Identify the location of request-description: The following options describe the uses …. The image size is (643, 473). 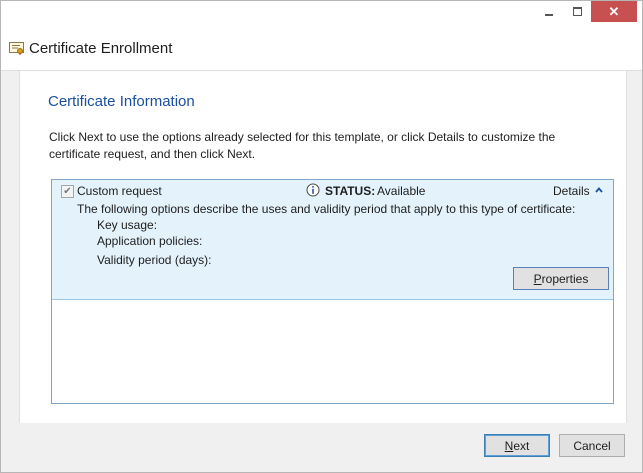
(326, 209).